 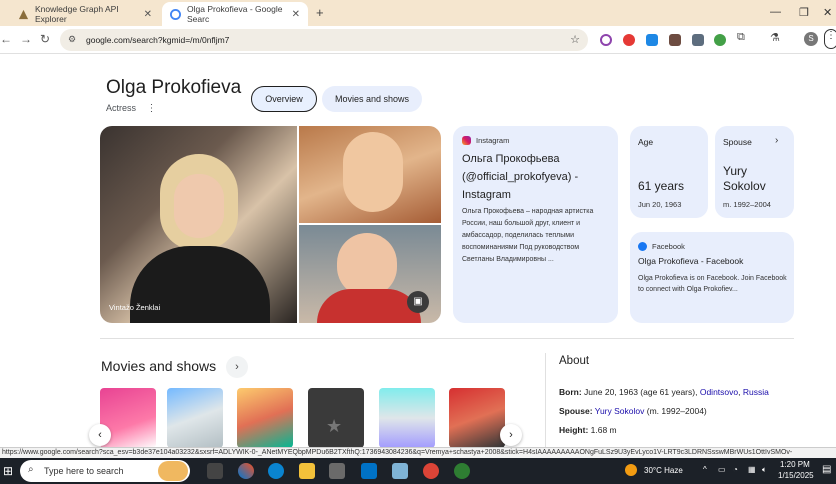 What do you see at coordinates (669, 172) in the screenshot?
I see `age-card: Age 61 years Jun 20, 1963` at bounding box center [669, 172].